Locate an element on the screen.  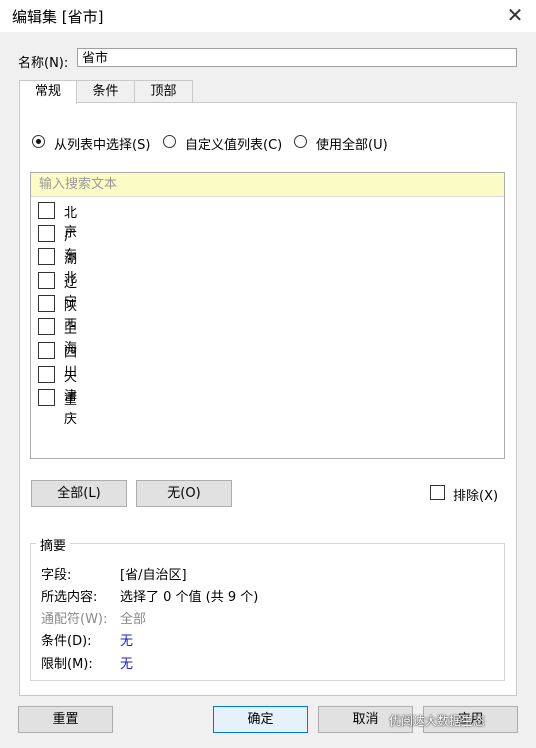
watermark-text: 优阅达大数据生态 is located at coordinates (437, 721).